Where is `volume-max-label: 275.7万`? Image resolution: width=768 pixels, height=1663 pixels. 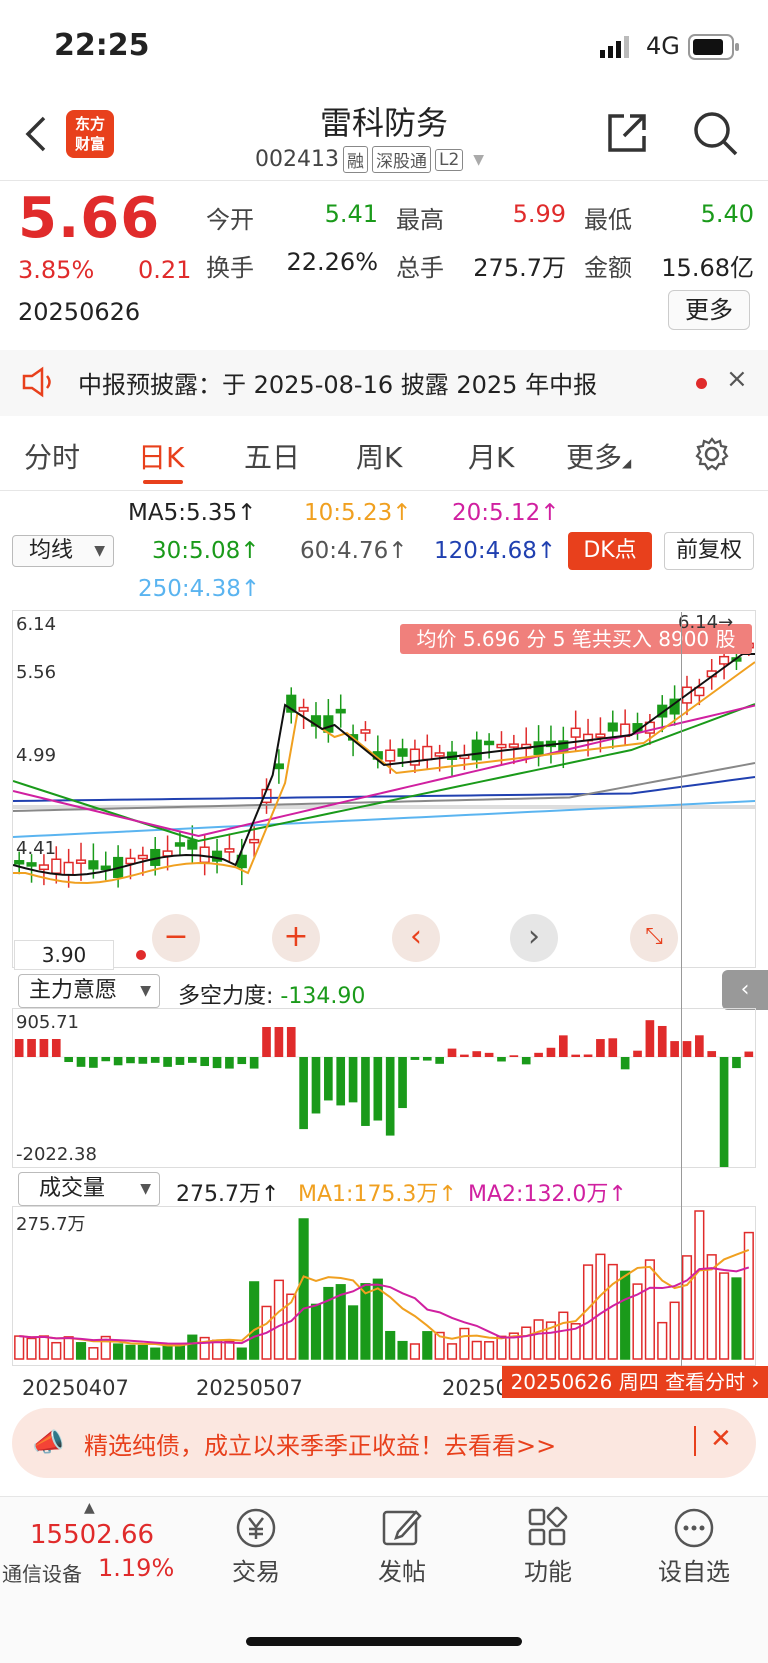 volume-max-label: 275.7万 is located at coordinates (51, 1224).